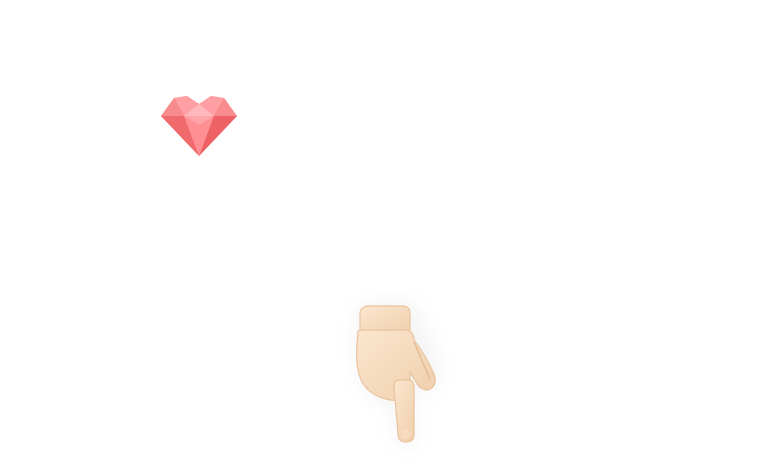 This screenshot has height=471, width=771. I want to click on heart-gem-icon, so click(199, 126).